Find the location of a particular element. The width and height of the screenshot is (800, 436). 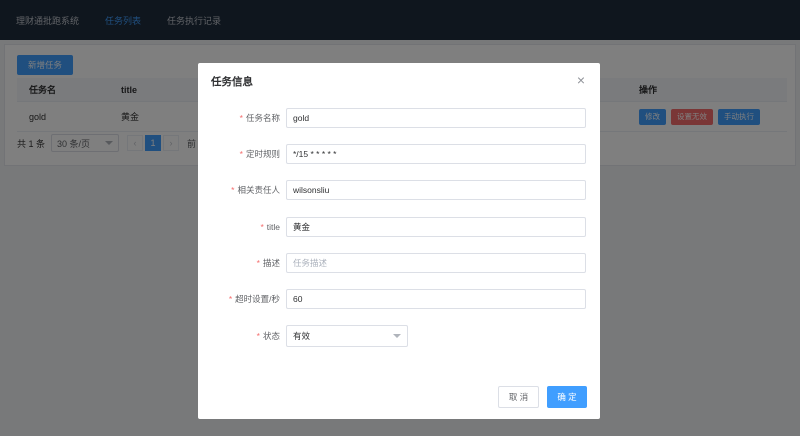

form-row-timeout: * 超时设置/秒 60 is located at coordinates (399, 299).